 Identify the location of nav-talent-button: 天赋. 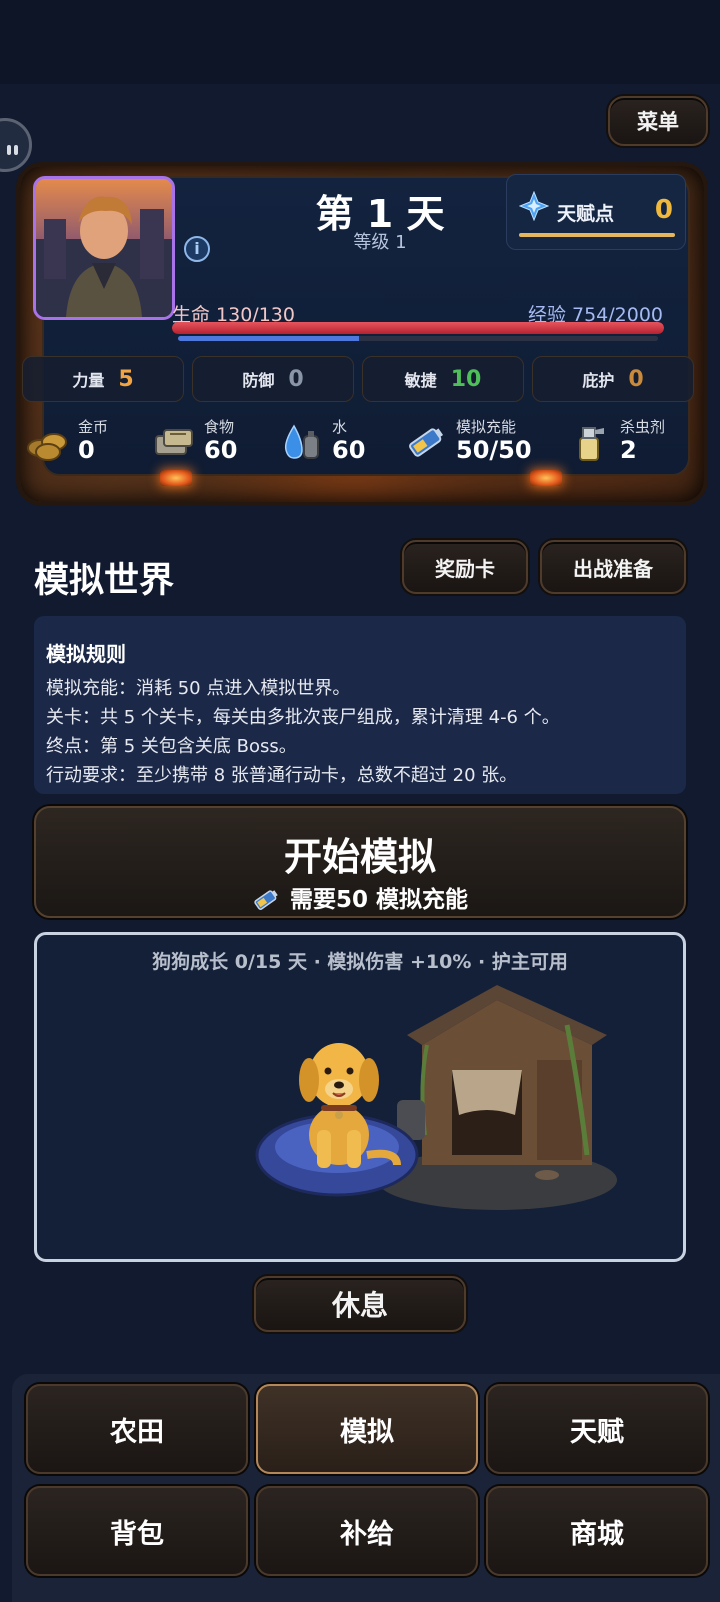
(597, 1429).